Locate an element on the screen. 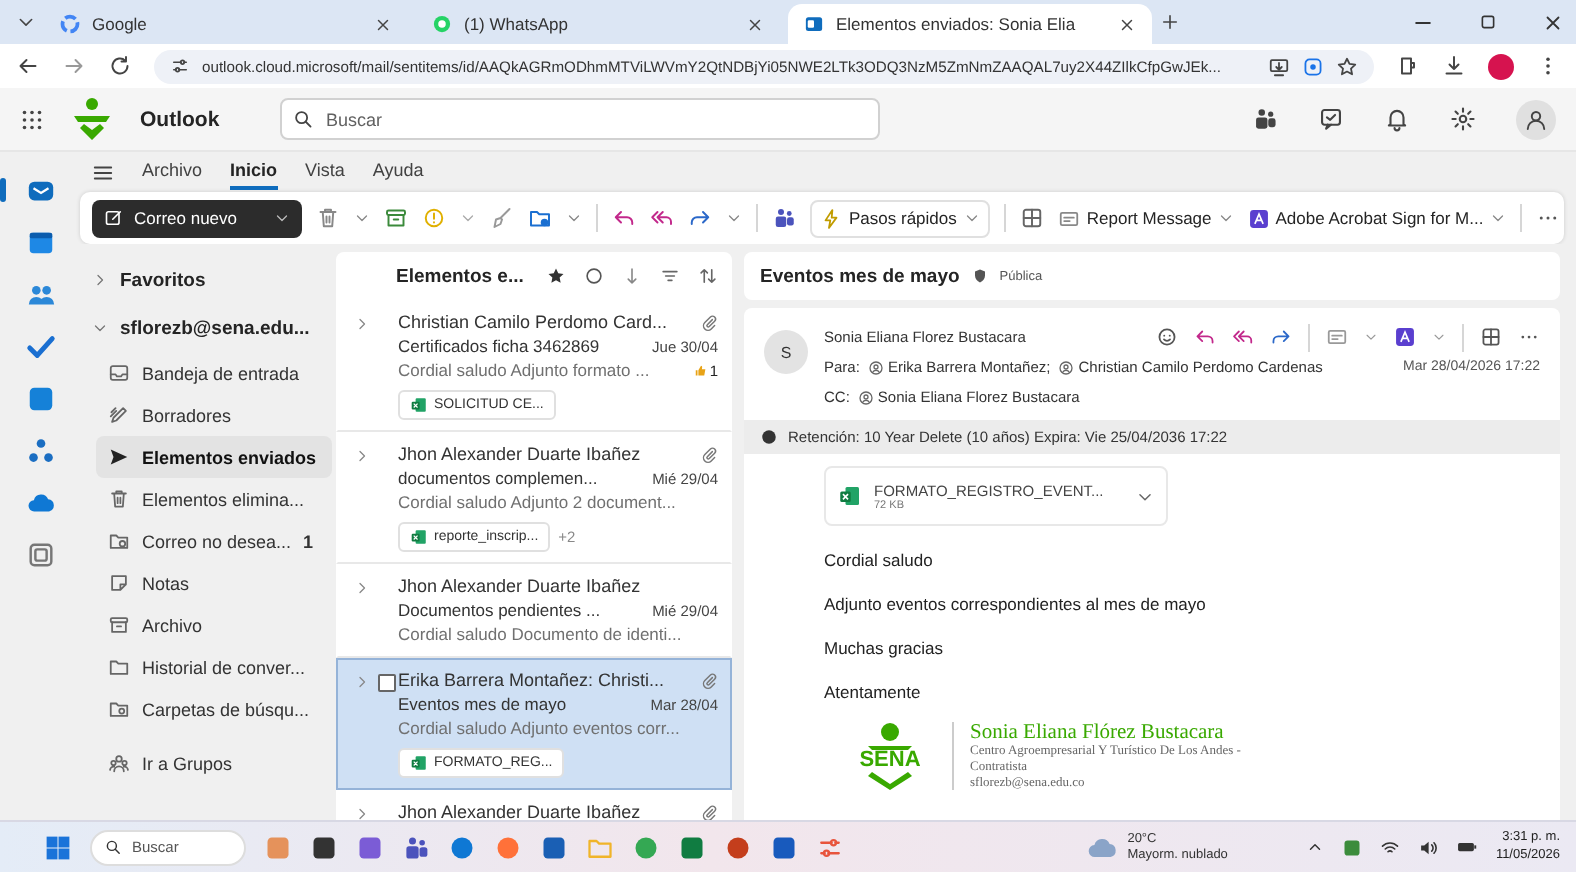  ribbon-tab: Vista is located at coordinates (325, 172).